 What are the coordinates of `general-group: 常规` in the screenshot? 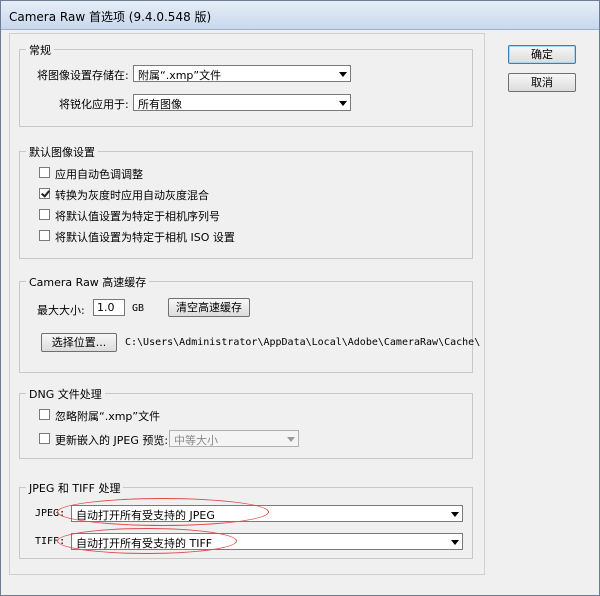 It's located at (246, 84).